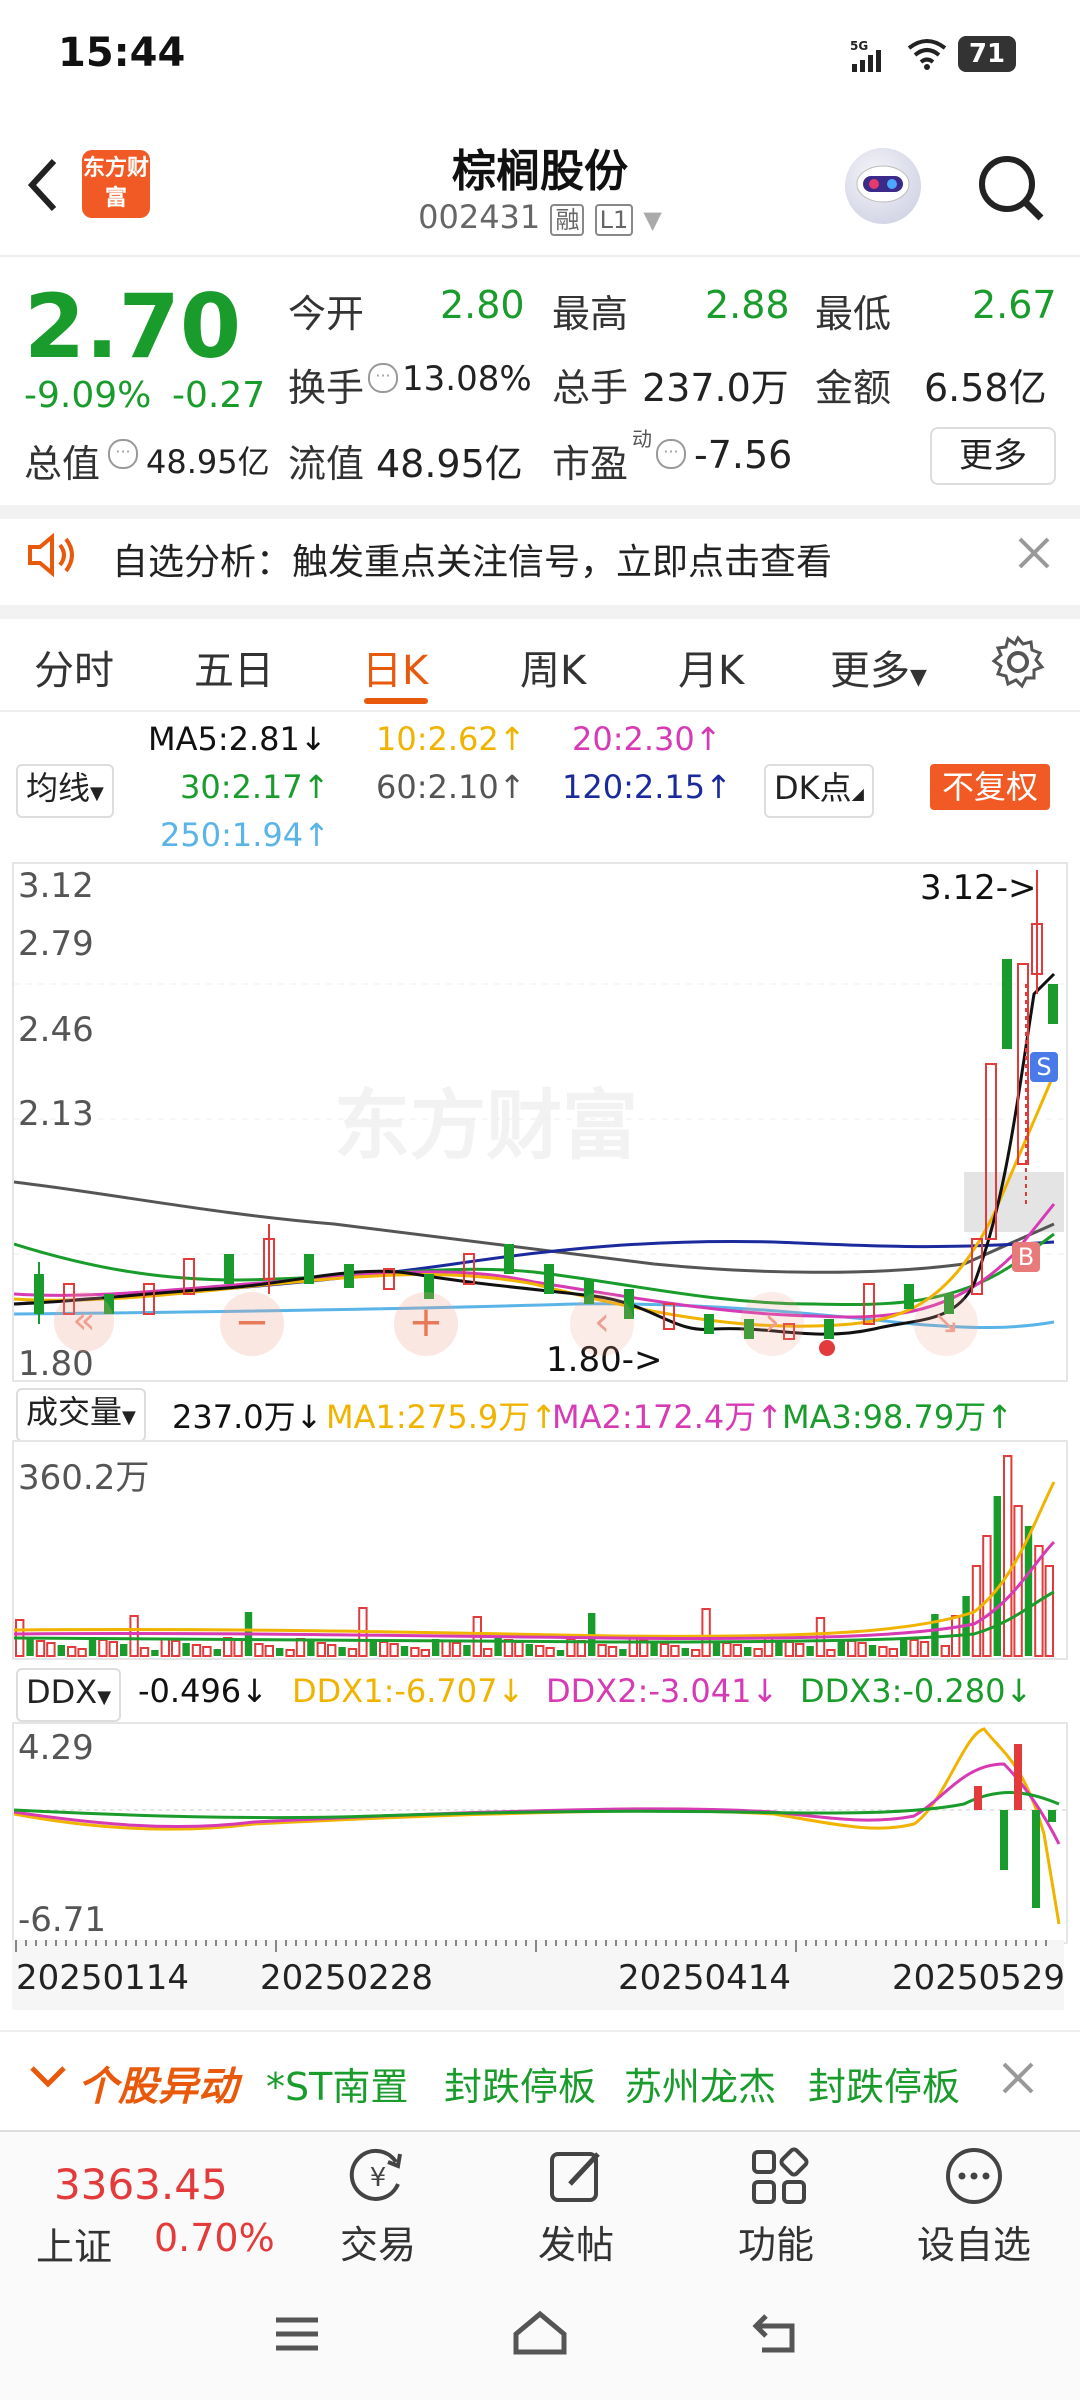  I want to click on ticker-item2-name: 苏州龙杰, so click(700, 2083).